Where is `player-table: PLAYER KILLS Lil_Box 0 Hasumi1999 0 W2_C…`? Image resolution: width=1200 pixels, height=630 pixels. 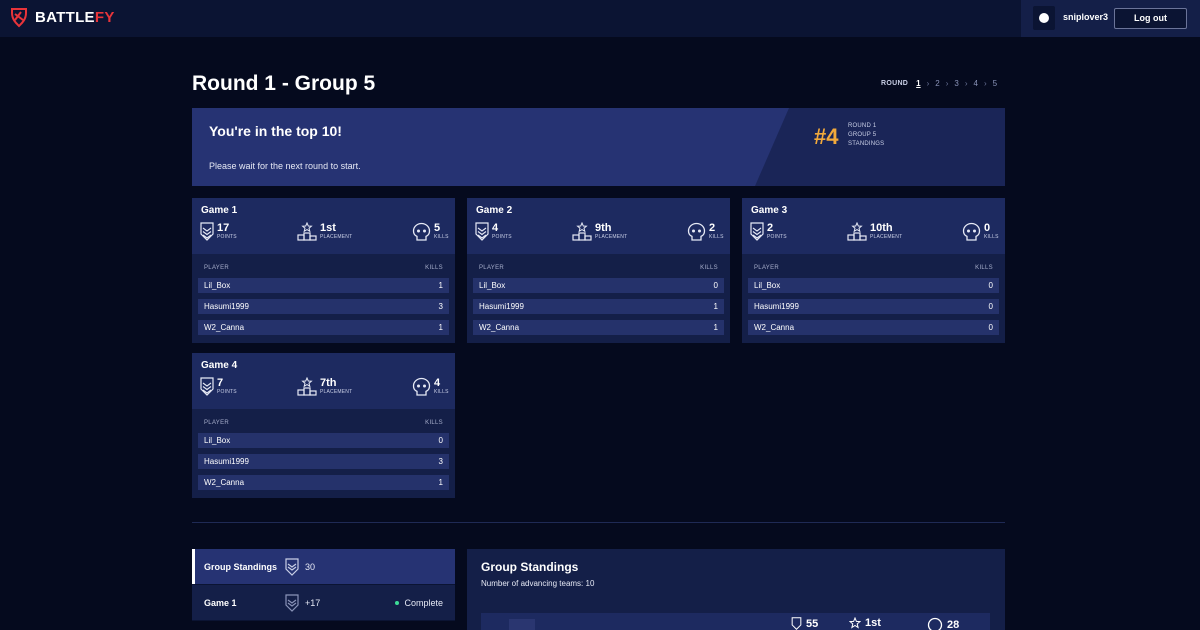 player-table: PLAYER KILLS Lil_Box 0 Hasumi1999 0 W2_C… is located at coordinates (873, 300).